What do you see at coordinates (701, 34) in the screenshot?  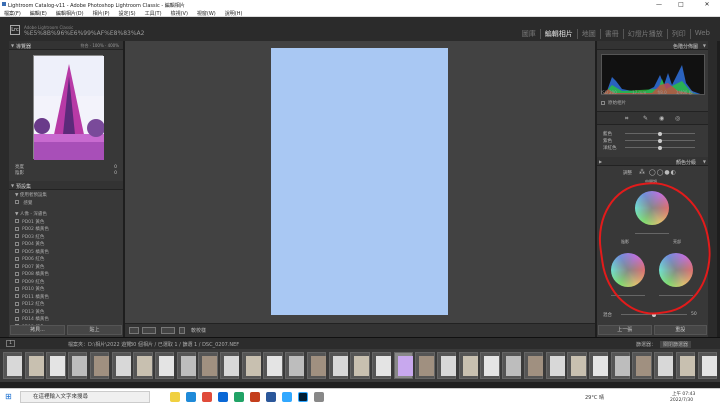 I see `module-web: Web` at bounding box center [701, 34].